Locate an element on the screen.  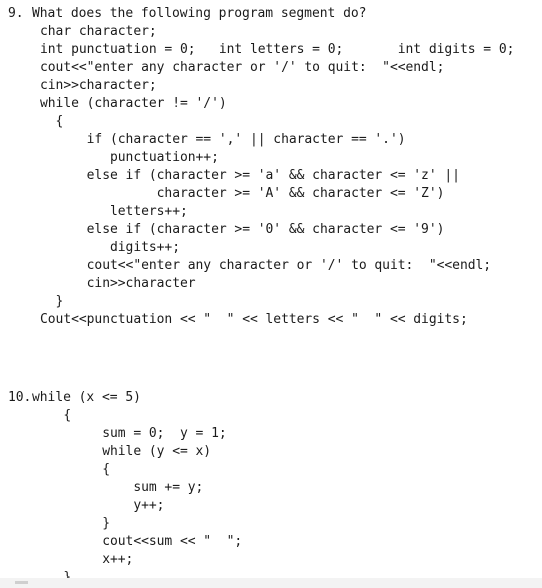
code-line: cout<<sum << " "; is located at coordinates (141, 541).